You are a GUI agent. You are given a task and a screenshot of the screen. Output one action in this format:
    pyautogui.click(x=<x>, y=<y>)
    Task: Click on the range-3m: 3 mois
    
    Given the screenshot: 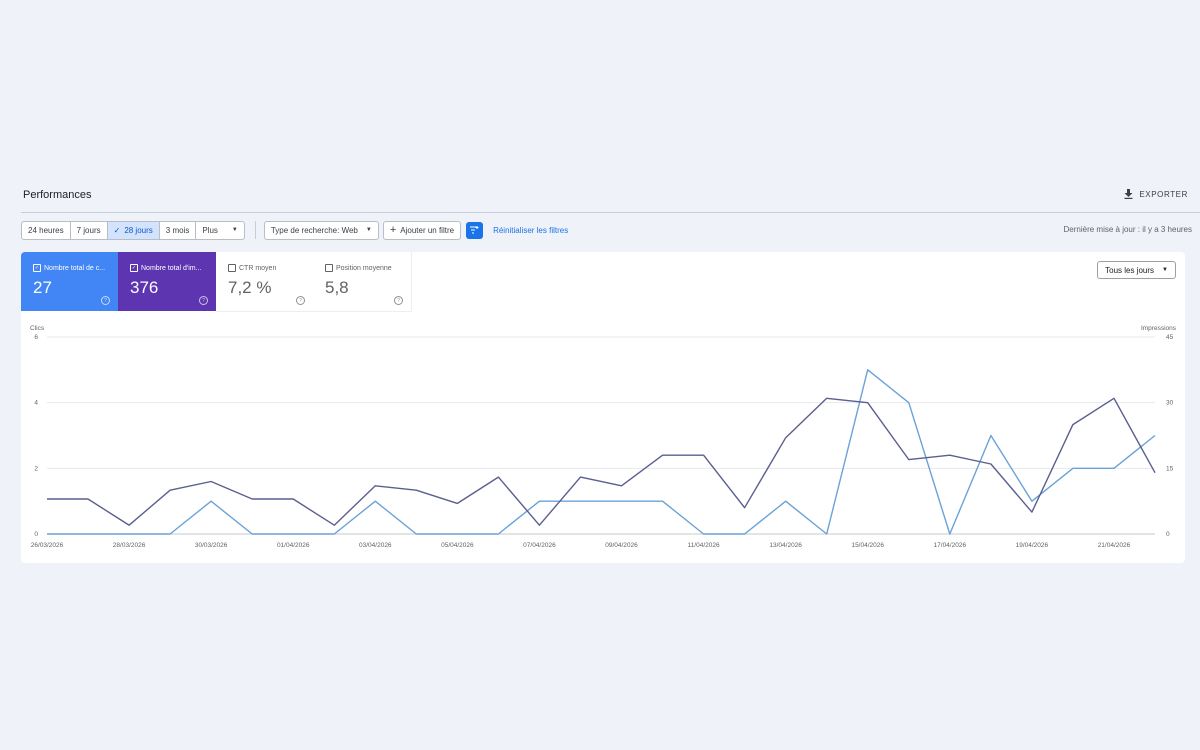 What is the action you would take?
    pyautogui.click(x=178, y=230)
    